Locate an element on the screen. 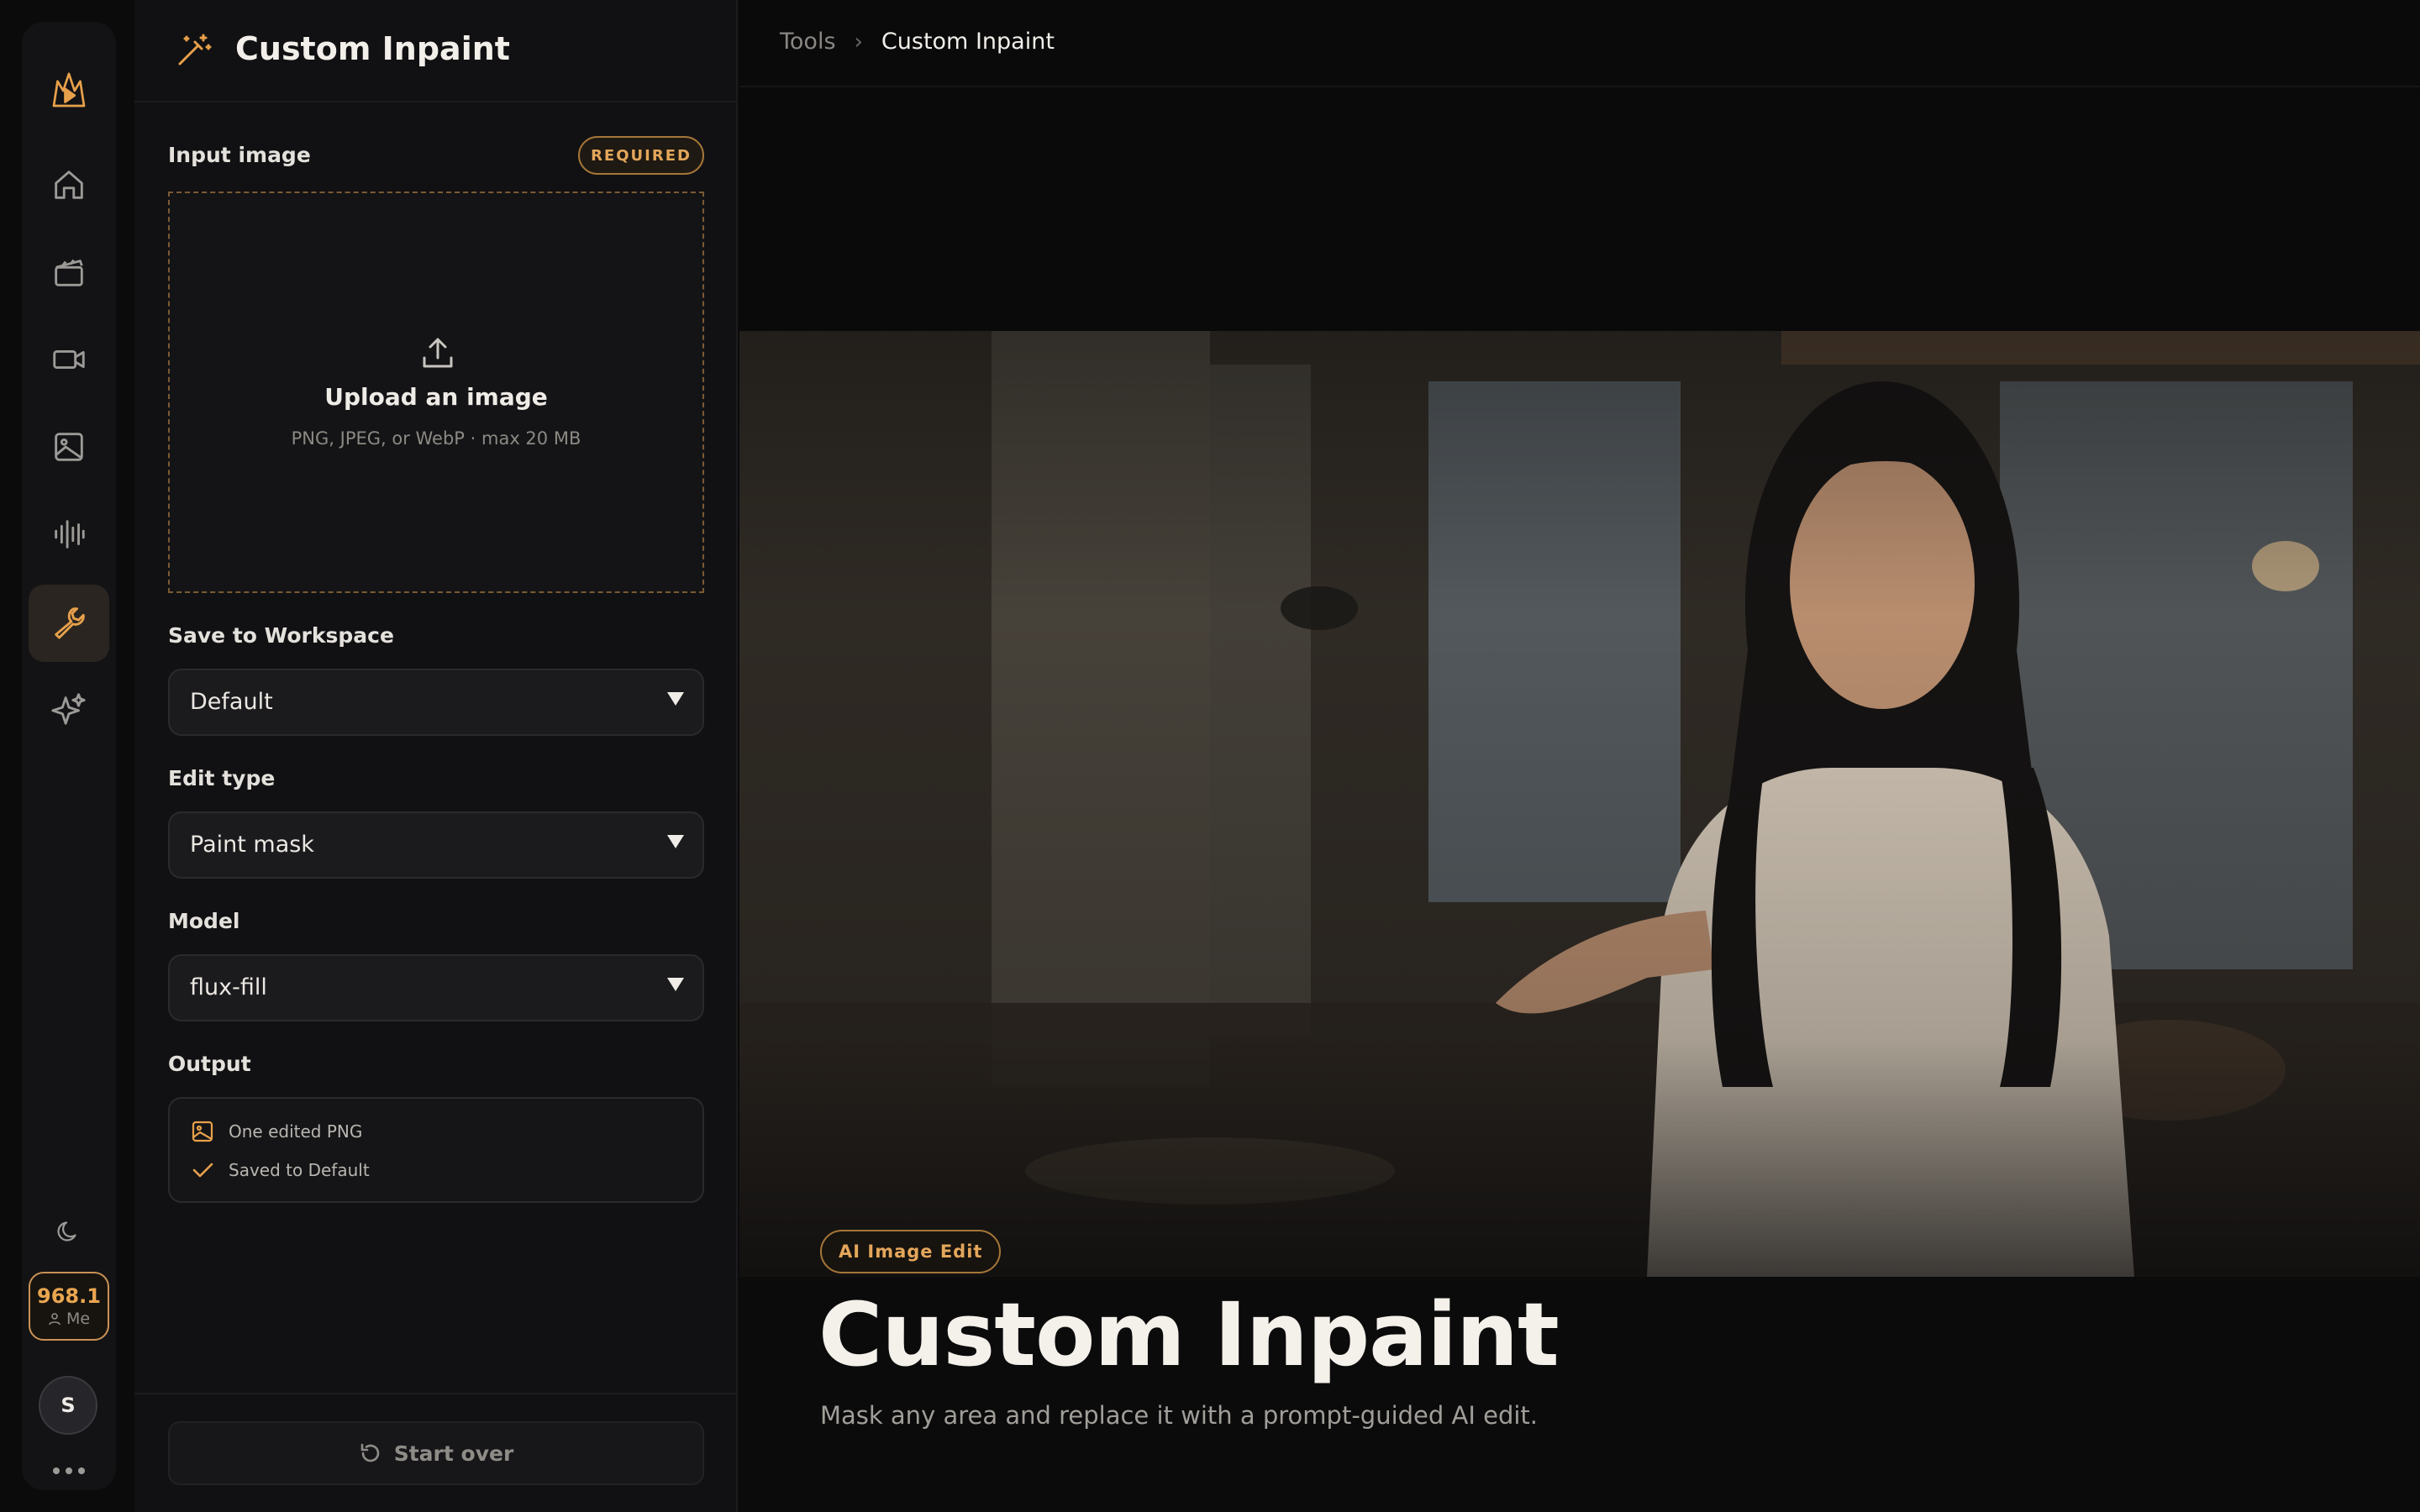  divider is located at coordinates (435, 1393).